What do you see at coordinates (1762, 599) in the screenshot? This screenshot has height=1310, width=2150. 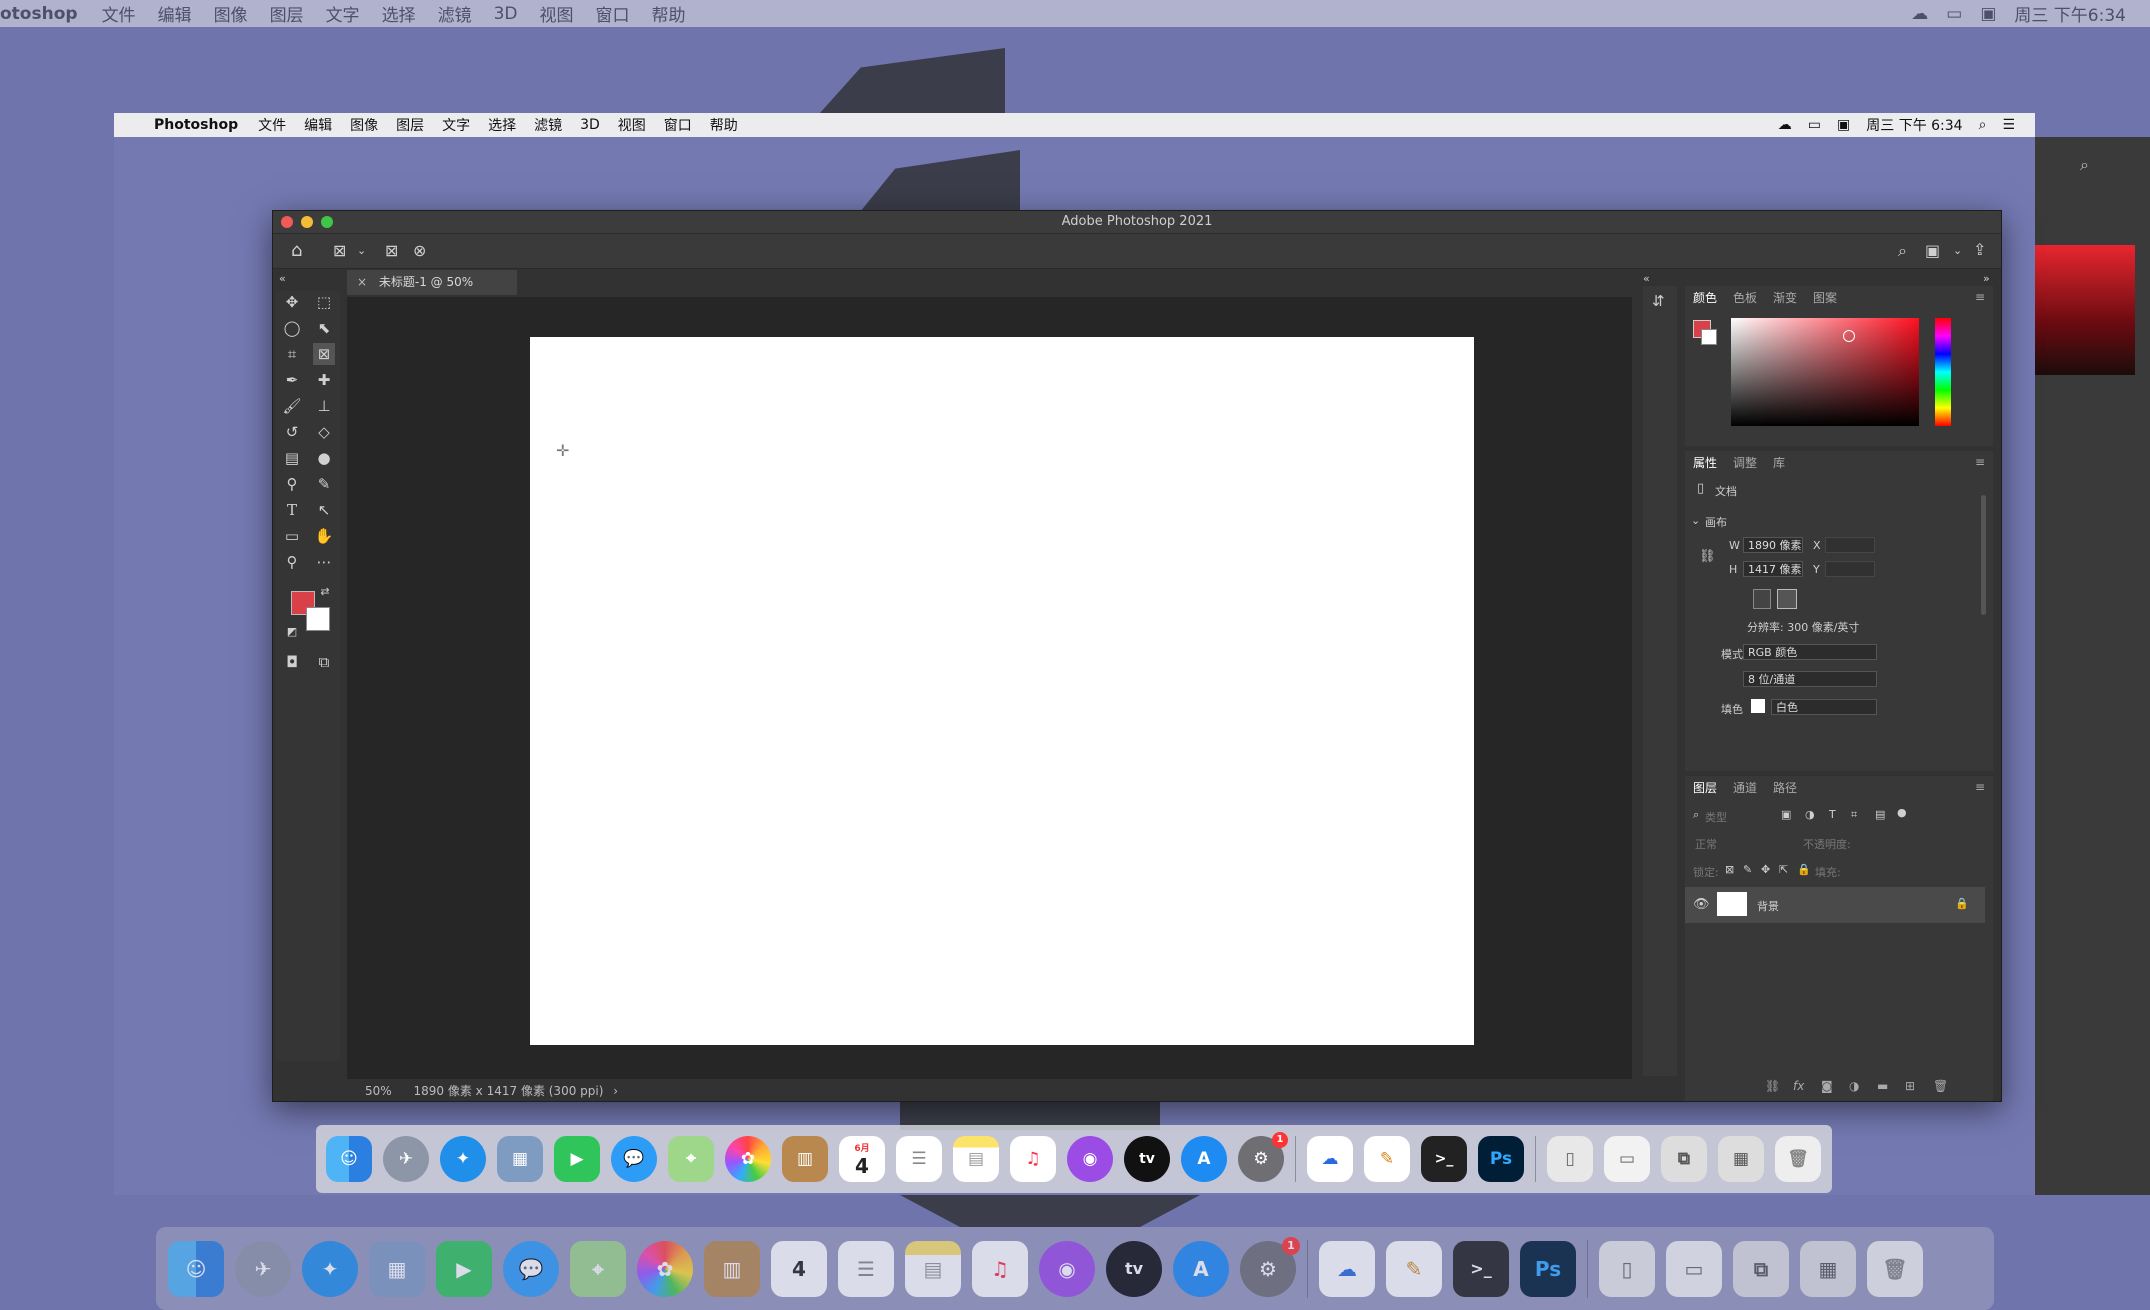 I see `portrait-orientation-icon` at bounding box center [1762, 599].